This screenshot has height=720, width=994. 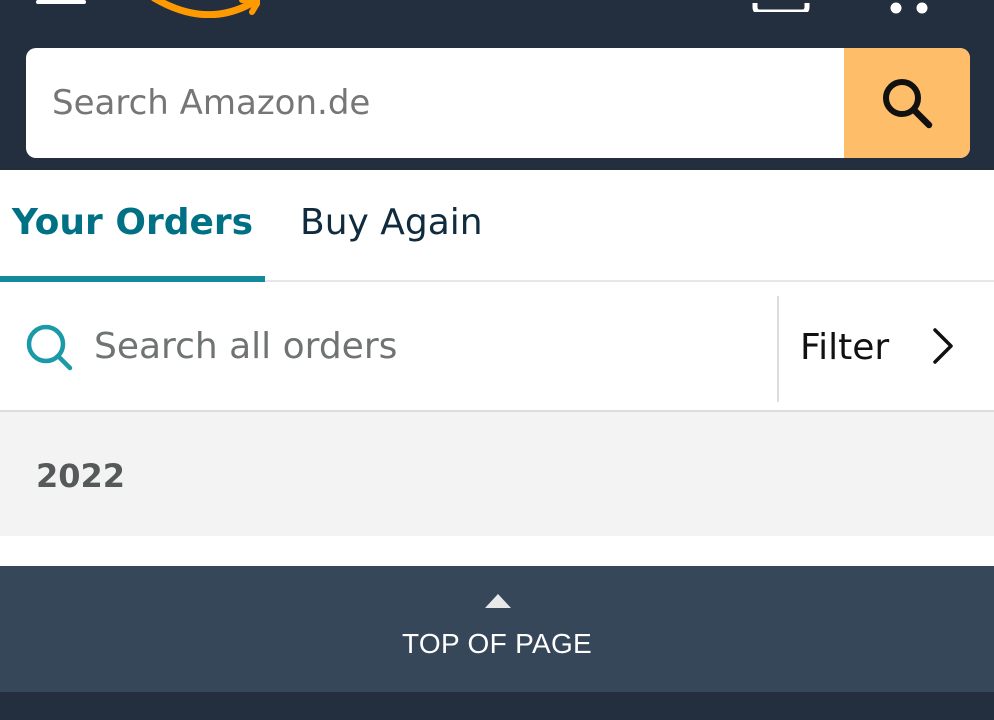 I want to click on cart-icon, so click(x=909, y=7).